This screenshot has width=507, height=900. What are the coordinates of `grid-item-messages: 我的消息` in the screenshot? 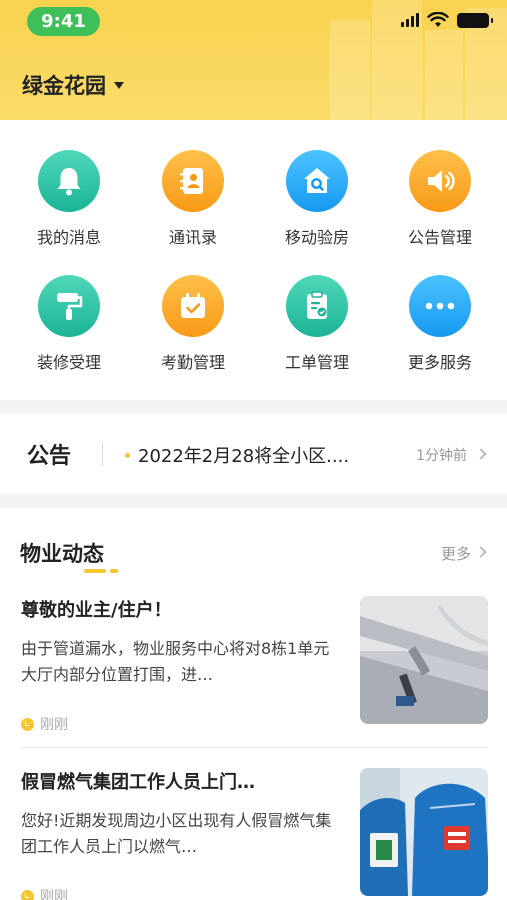 It's located at (69, 199).